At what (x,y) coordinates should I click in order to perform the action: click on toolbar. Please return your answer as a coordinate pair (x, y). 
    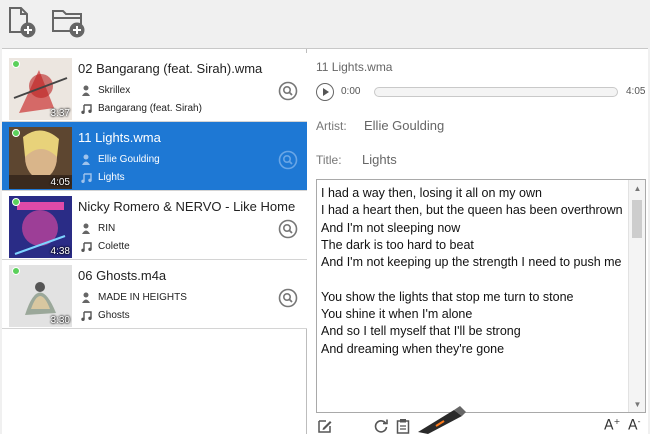
    Looking at the image, I should click on (325, 23).